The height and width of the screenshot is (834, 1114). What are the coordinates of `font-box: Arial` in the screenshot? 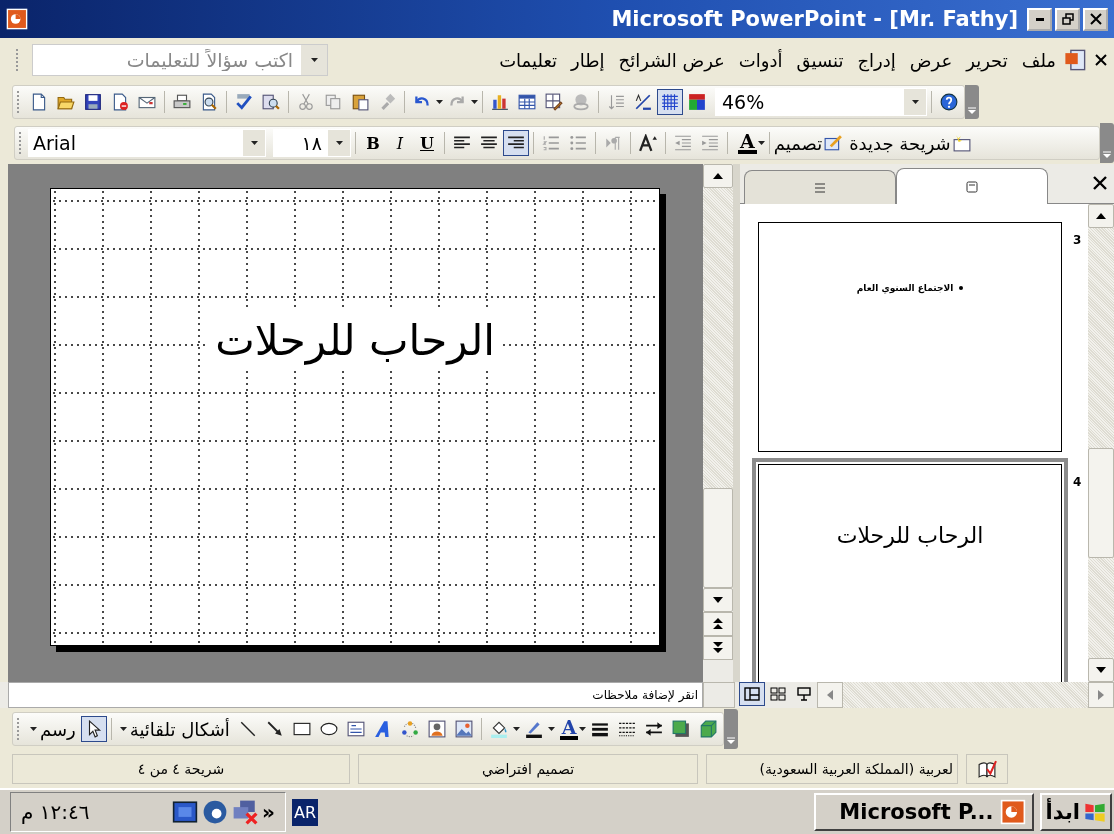 It's located at (147, 143).